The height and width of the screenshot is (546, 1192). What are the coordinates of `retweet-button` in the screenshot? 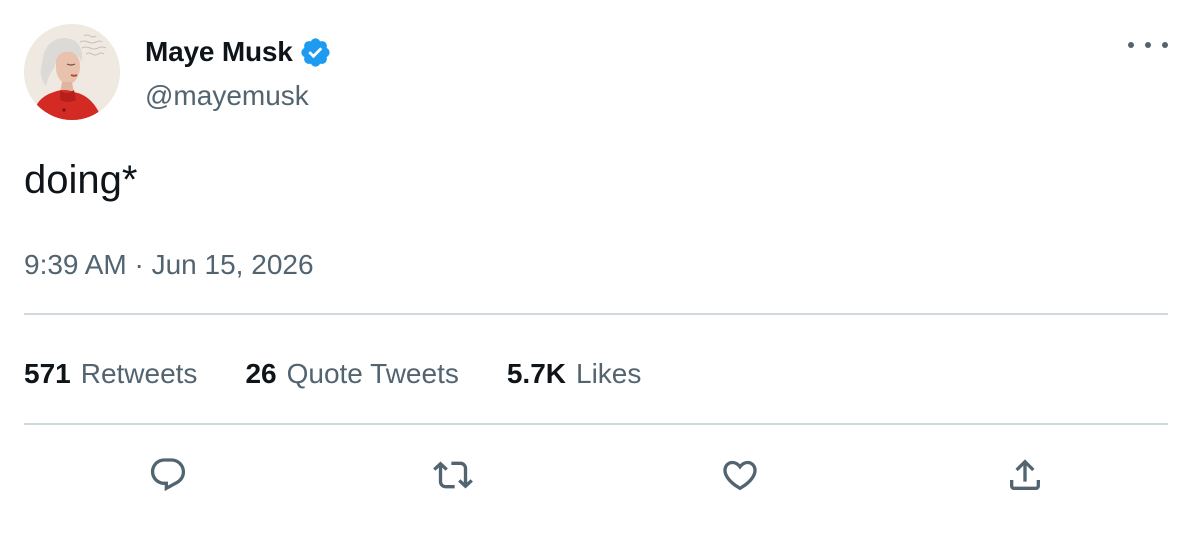 It's located at (453, 475).